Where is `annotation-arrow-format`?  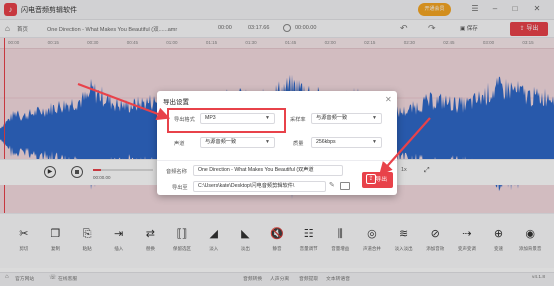
annotation-arrow-format is located at coordinates (124, 101).